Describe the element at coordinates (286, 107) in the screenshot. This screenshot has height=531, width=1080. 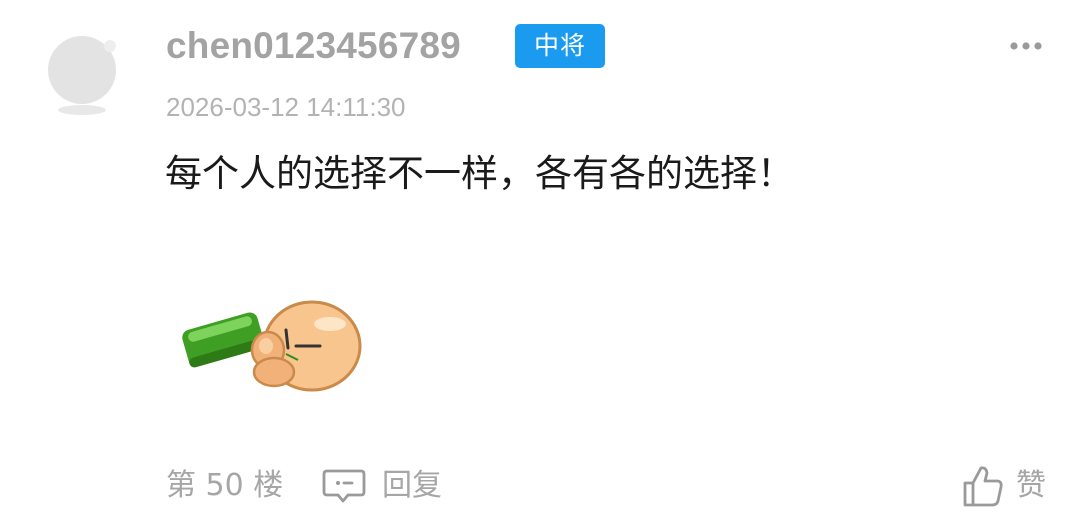
I see `timestamp: 2026-03-12 14:11:30` at that location.